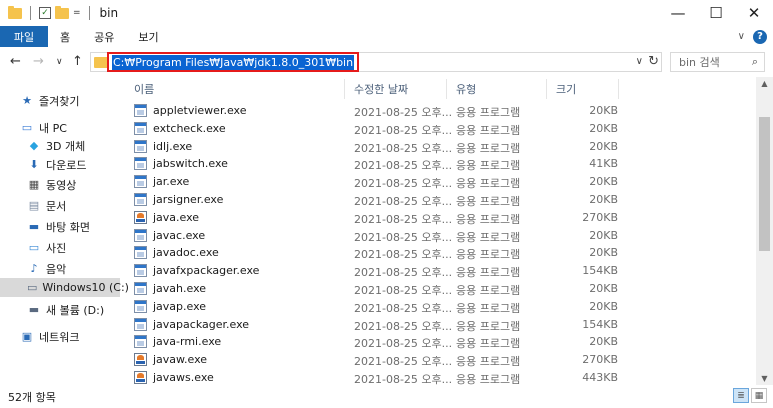 The image size is (773, 408). I want to click on table-row: javaw.exe 2021-08-25 오후... 응용 프로그램 270KB, so click(384, 360).